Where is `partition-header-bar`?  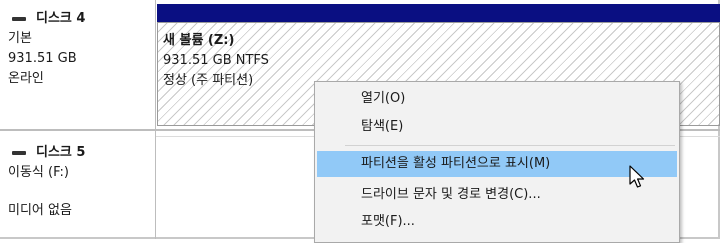 partition-header-bar is located at coordinates (438, 13).